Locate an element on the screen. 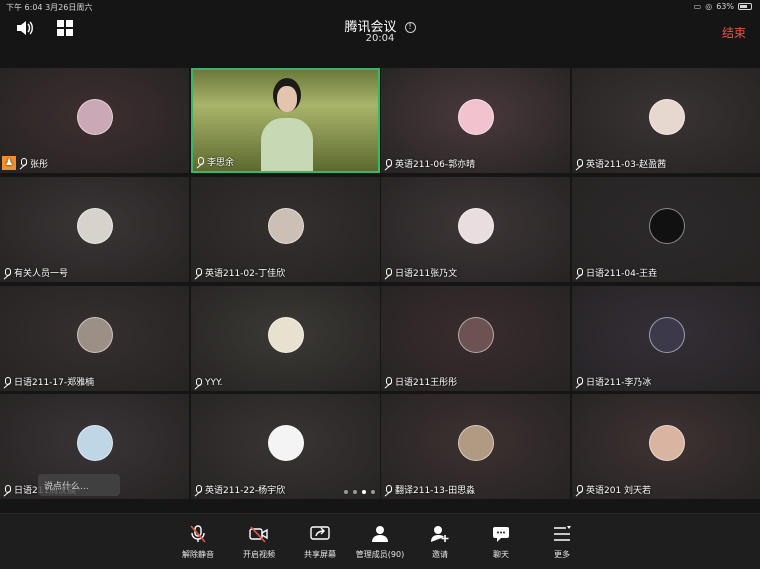  meeting-timer: 20:04 is located at coordinates (380, 38).